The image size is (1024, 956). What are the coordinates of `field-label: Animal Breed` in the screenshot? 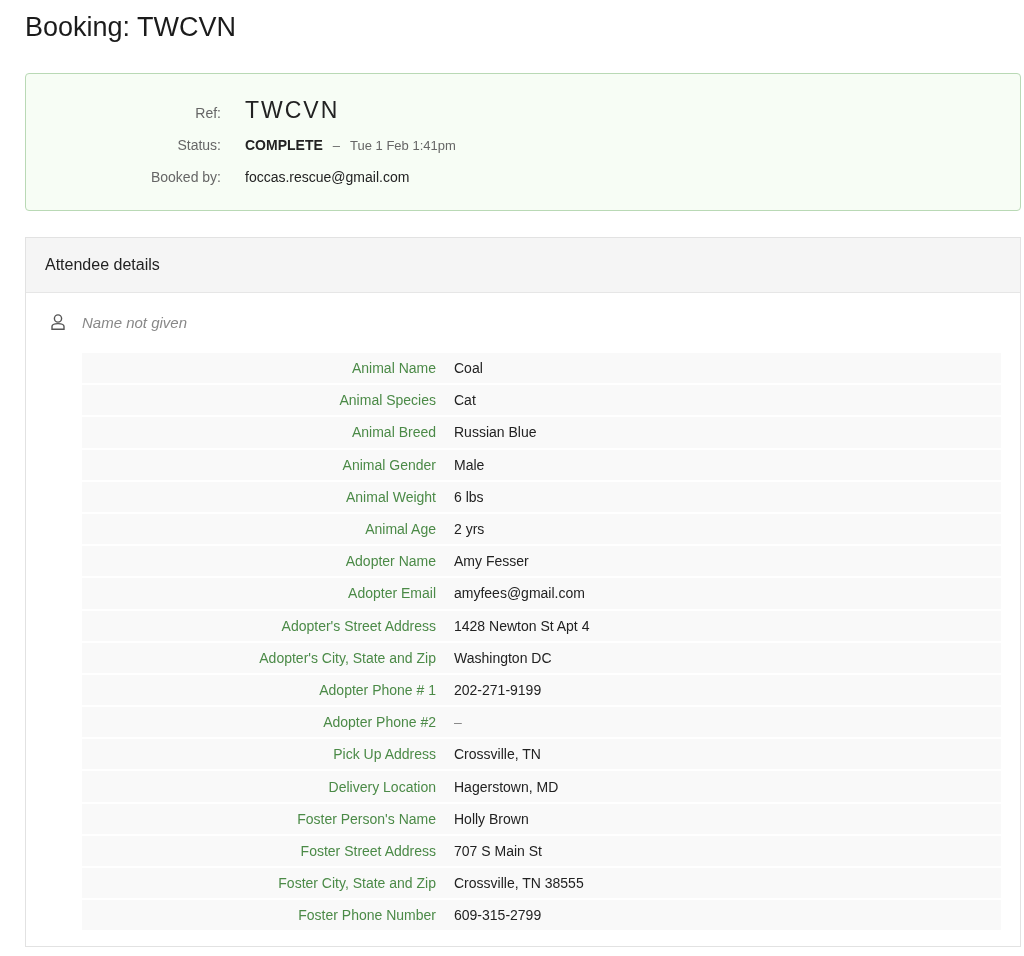 It's located at (393, 432).